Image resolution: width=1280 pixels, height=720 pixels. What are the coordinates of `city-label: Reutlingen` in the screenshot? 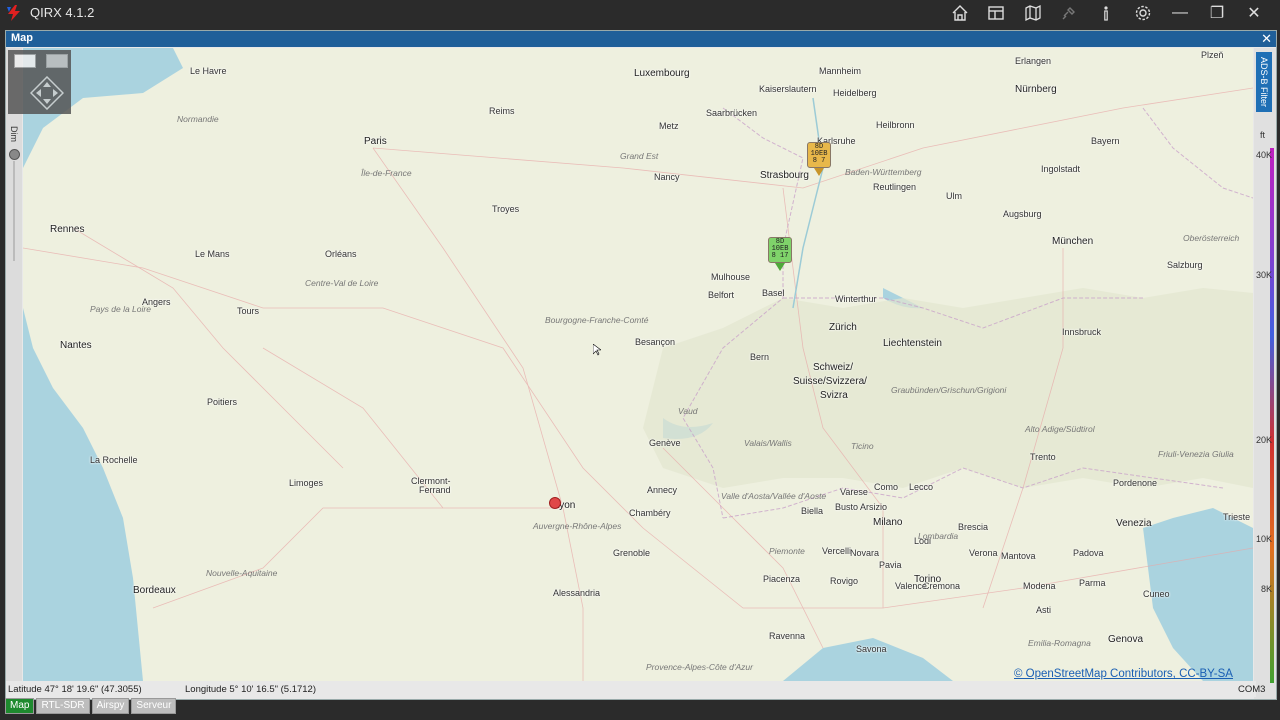 It's located at (895, 187).